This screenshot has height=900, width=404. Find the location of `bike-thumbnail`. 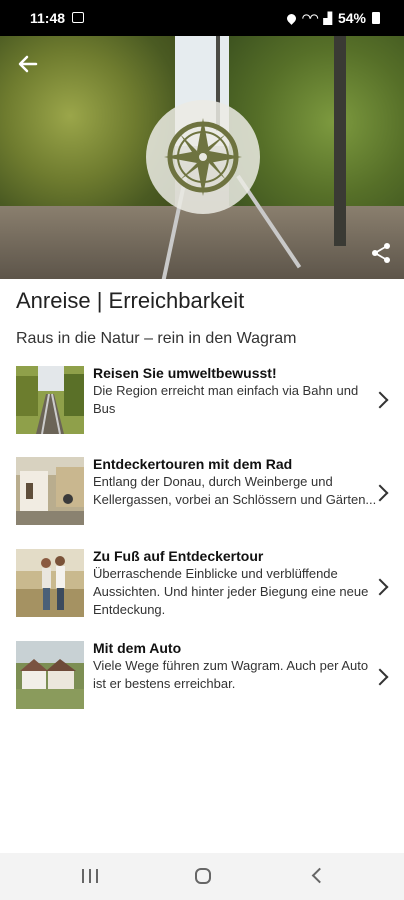

bike-thumbnail is located at coordinates (50, 491).